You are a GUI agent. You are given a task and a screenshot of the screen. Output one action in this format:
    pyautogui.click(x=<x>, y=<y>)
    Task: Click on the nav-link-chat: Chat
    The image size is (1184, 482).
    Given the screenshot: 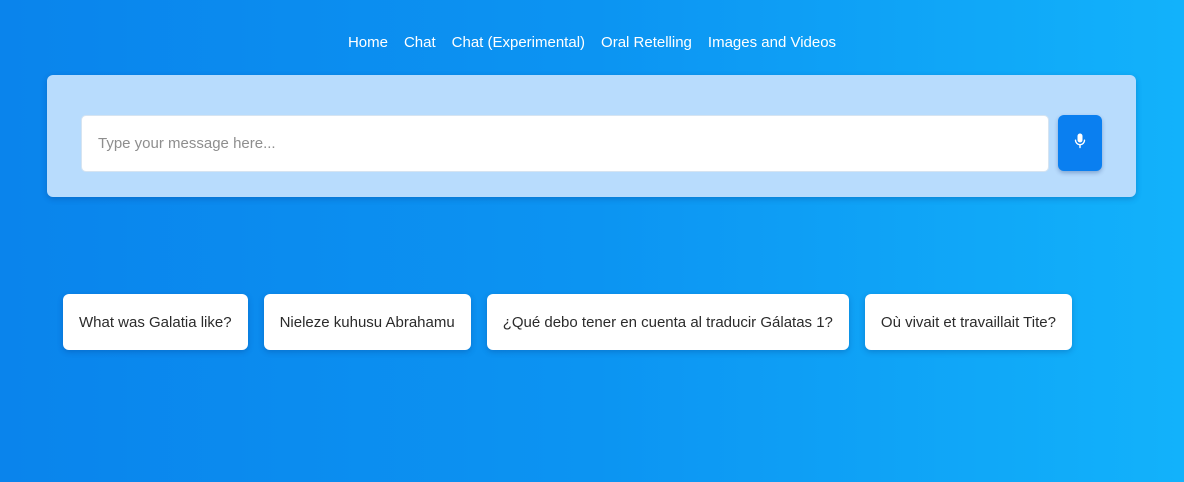 What is the action you would take?
    pyautogui.click(x=420, y=43)
    